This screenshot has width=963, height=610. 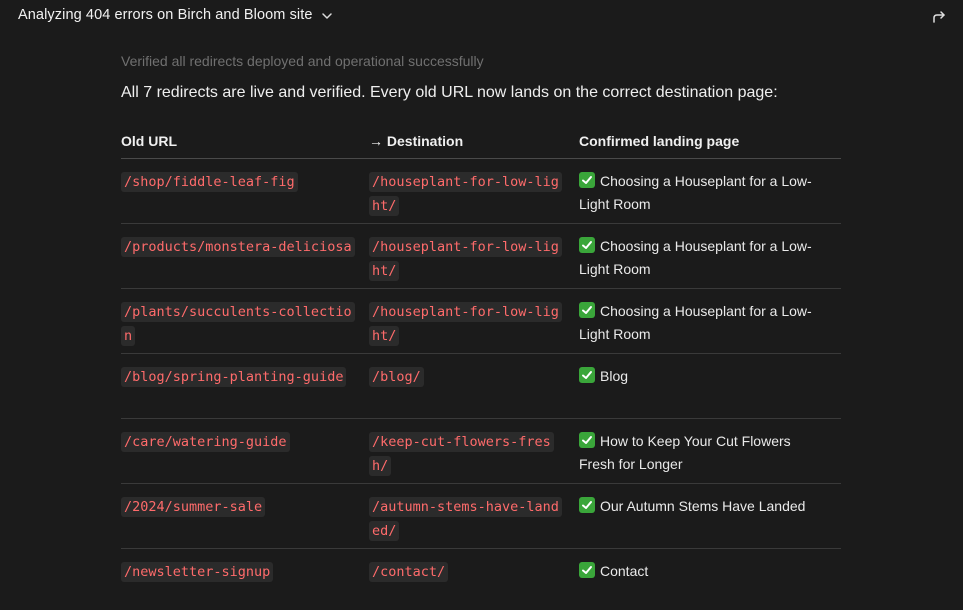 I want to click on old-url-code: /2024/summer-sale, so click(x=193, y=507).